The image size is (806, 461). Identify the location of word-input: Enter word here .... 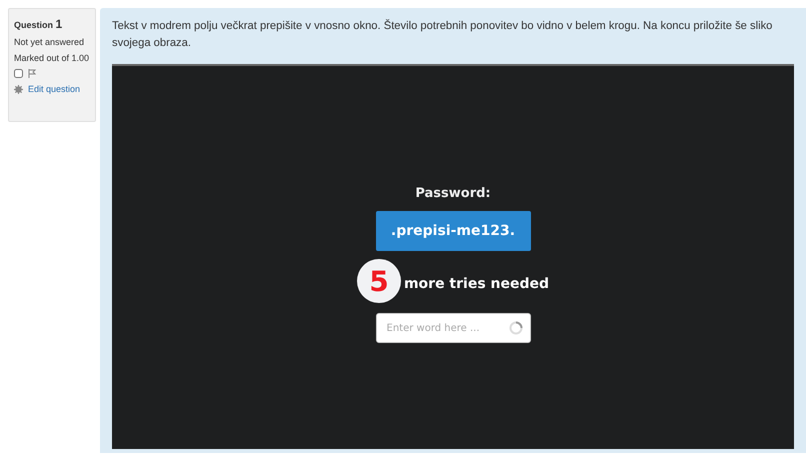
(453, 328).